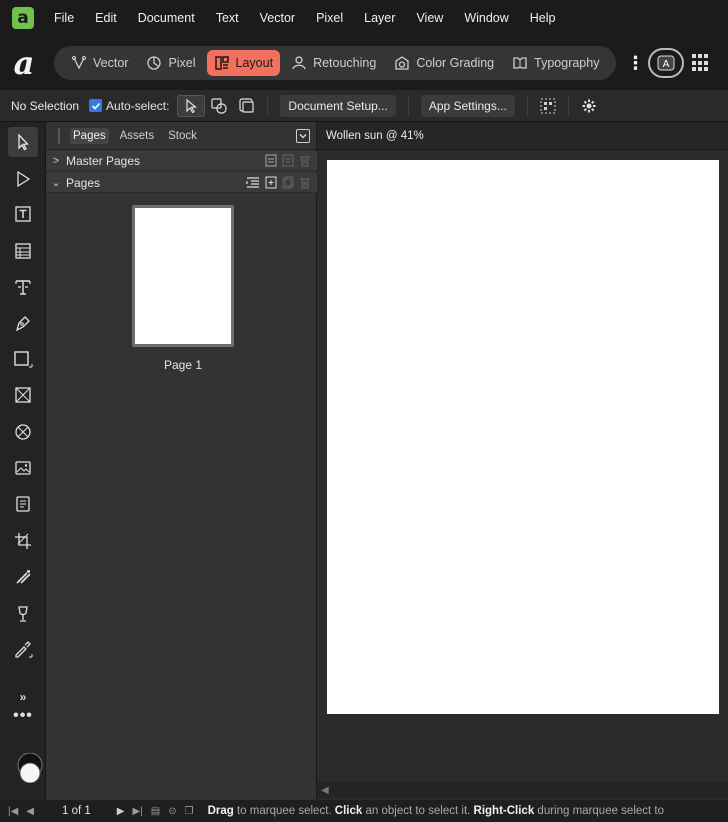 This screenshot has width=728, height=822. I want to click on rectangle-tool, so click(23, 360).